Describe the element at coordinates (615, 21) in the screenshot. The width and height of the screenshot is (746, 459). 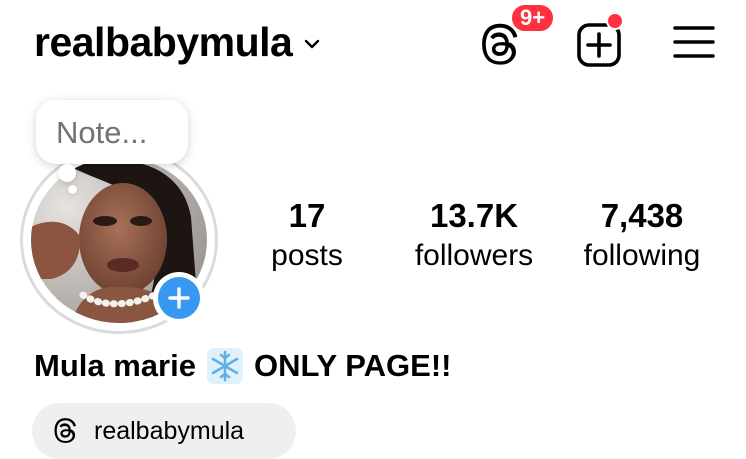
I see `new-activity-dot` at that location.